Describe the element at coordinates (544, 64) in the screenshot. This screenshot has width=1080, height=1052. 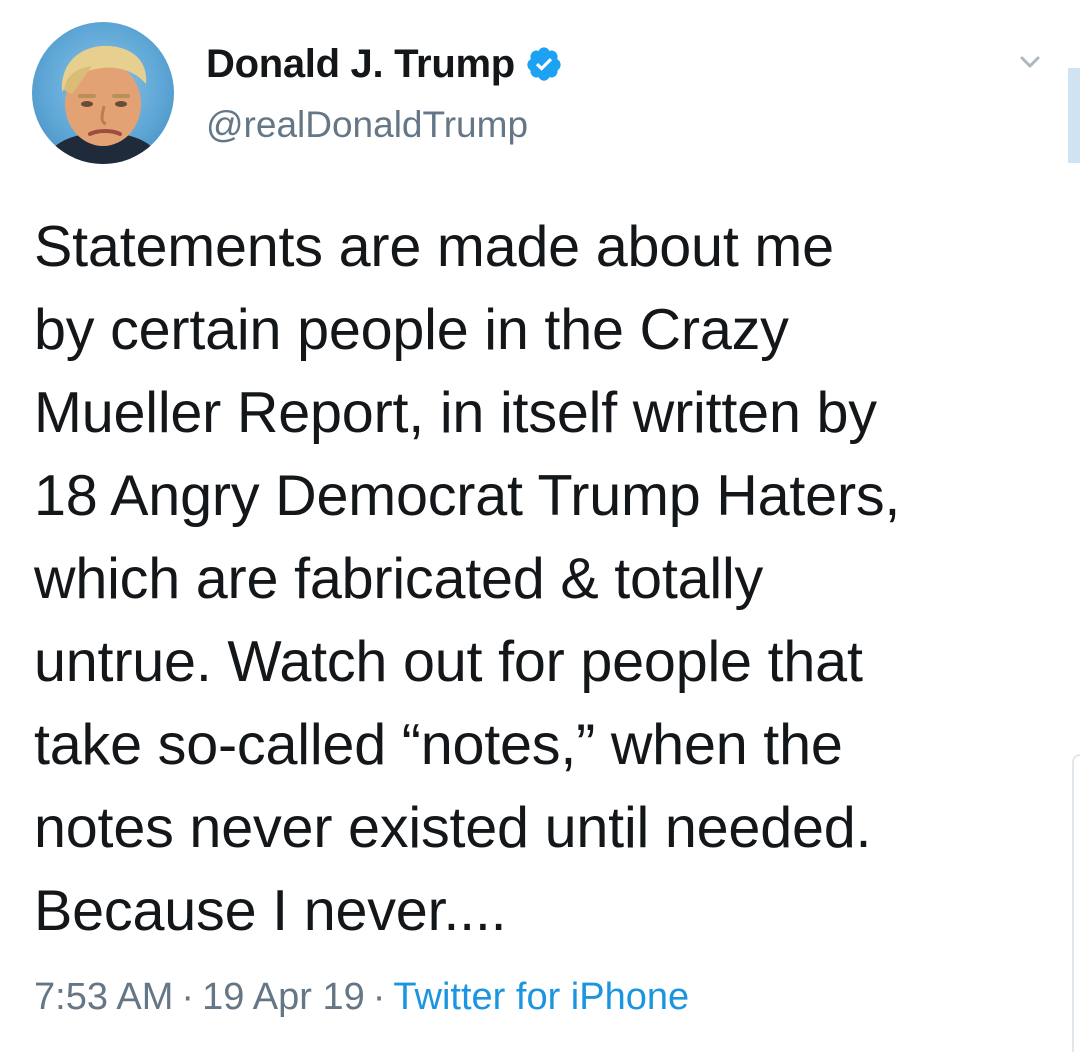
I see `verified-badge-icon` at that location.